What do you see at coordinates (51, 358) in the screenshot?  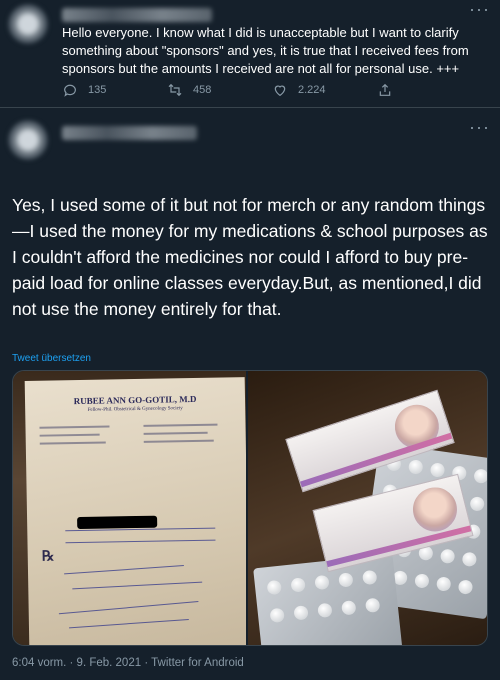 I see `translate-tweet-link: Tweet übersetzen` at bounding box center [51, 358].